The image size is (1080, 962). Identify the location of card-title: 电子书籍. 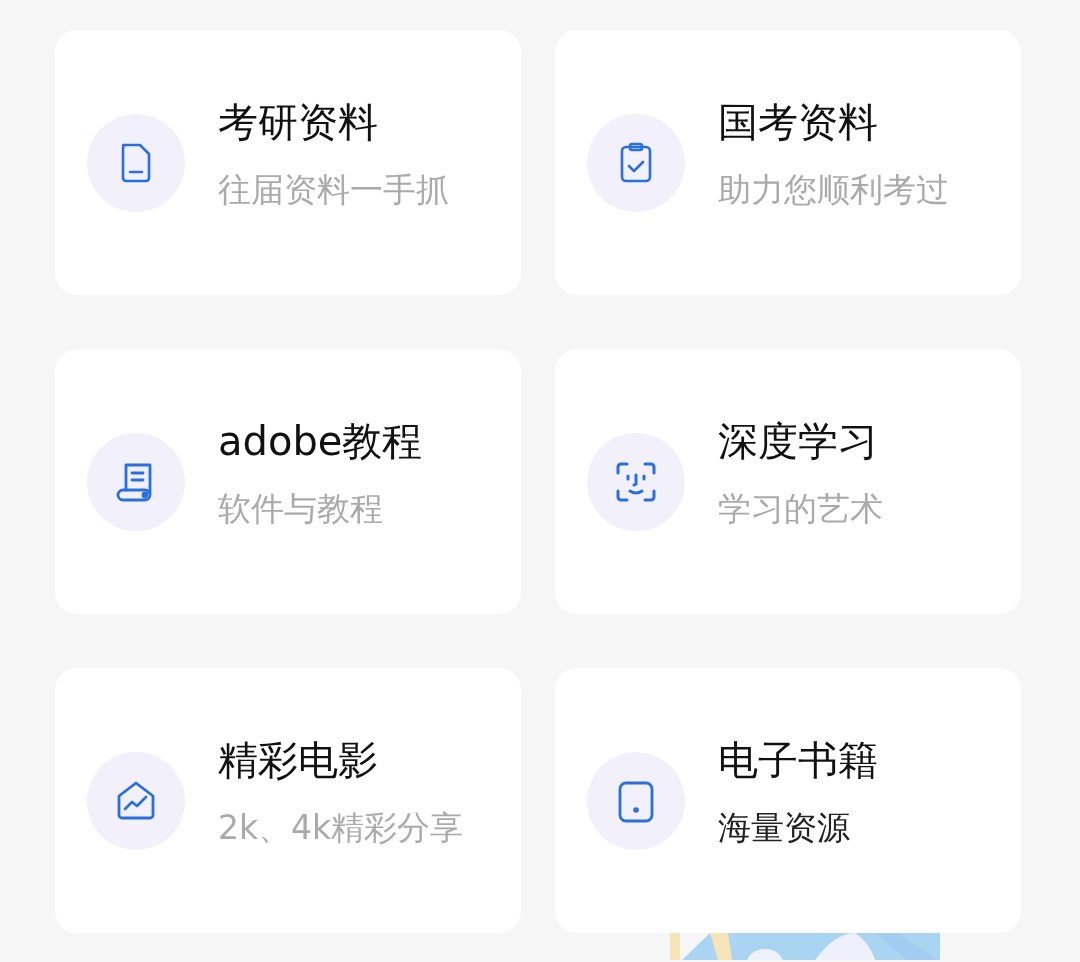
(798, 760).